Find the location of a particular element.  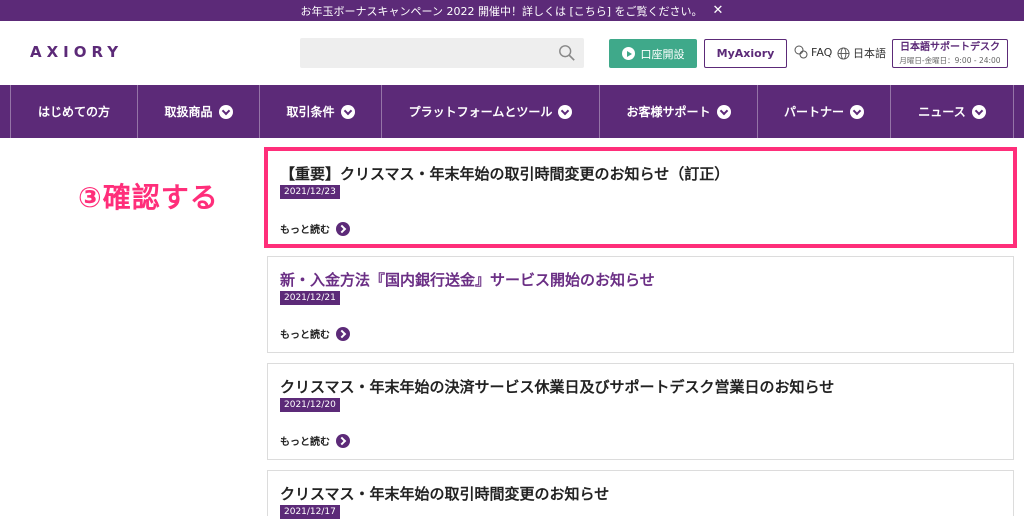

support-title: 日本語サポートデスク is located at coordinates (950, 47).